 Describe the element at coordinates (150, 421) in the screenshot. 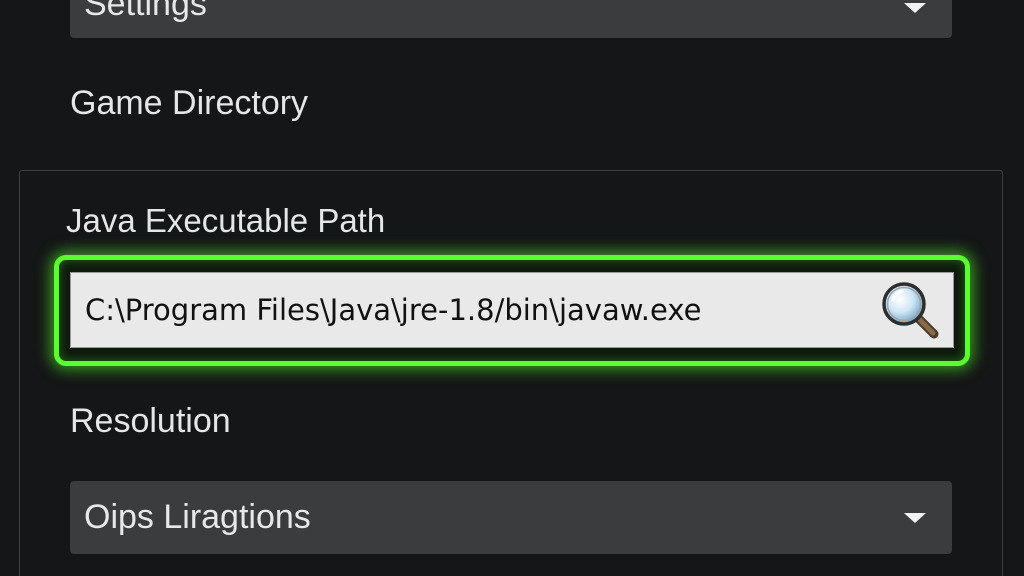

I see `resolution-label: Resolution` at that location.